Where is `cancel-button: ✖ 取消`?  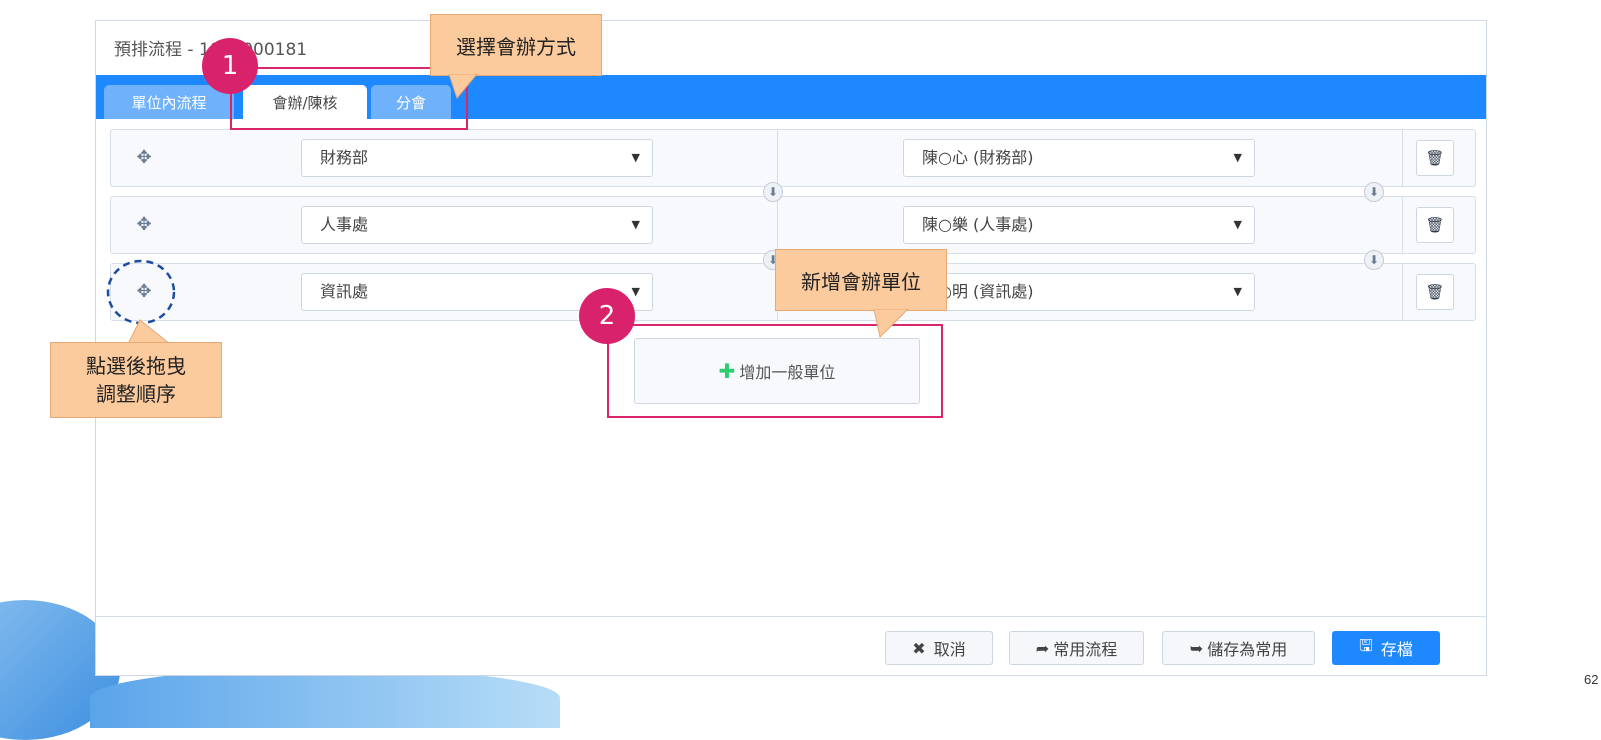
cancel-button: ✖ 取消 is located at coordinates (939, 648).